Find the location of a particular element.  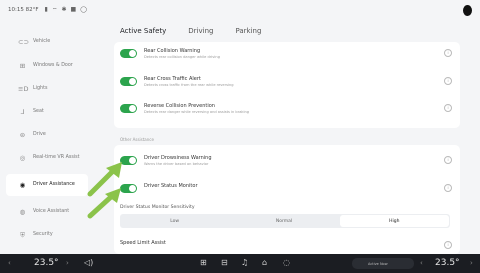

recording-icon: ■ is located at coordinates (73, 9).